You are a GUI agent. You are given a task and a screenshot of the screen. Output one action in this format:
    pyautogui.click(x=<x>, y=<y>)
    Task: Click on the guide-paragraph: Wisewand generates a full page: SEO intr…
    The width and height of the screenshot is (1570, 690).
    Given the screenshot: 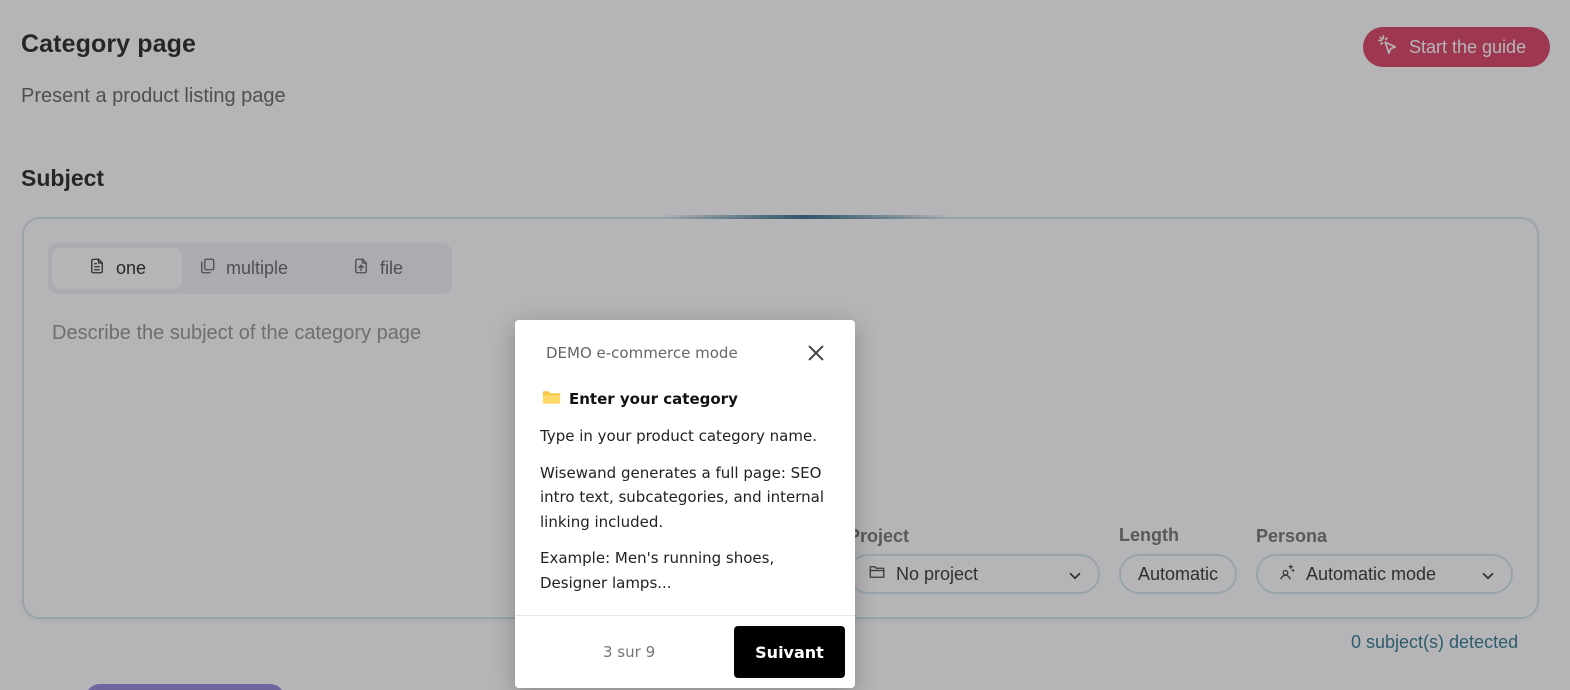 What is the action you would take?
    pyautogui.click(x=682, y=497)
    